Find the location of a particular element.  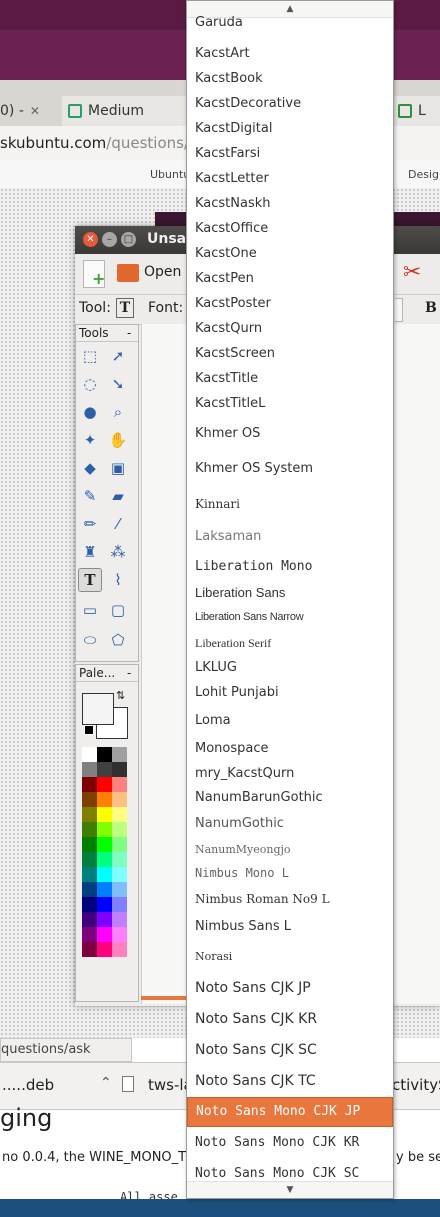

font-option: KacstScreen is located at coordinates (290, 353).